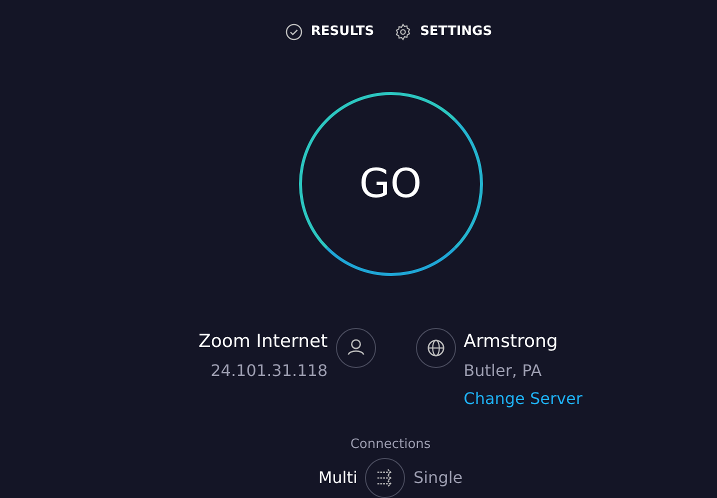 The image size is (717, 498). What do you see at coordinates (436, 348) in the screenshot?
I see `globe-icon` at bounding box center [436, 348].